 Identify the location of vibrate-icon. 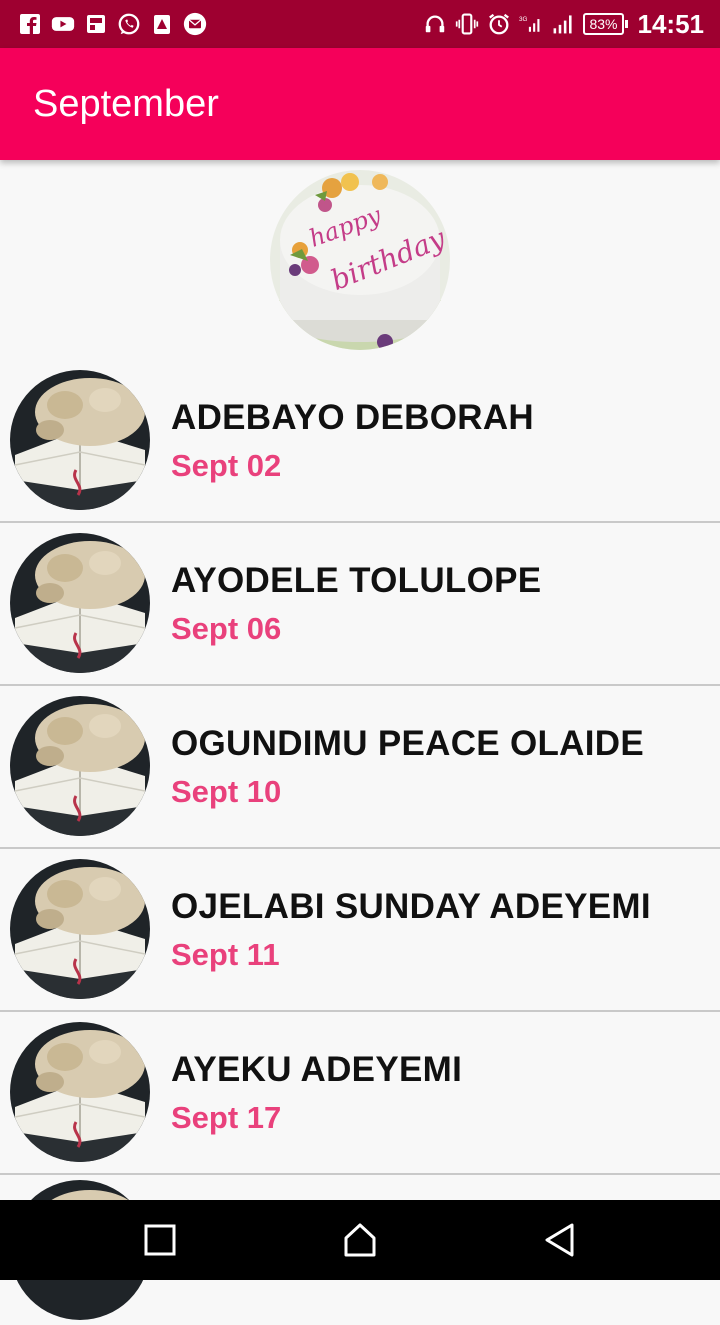
(467, 24).